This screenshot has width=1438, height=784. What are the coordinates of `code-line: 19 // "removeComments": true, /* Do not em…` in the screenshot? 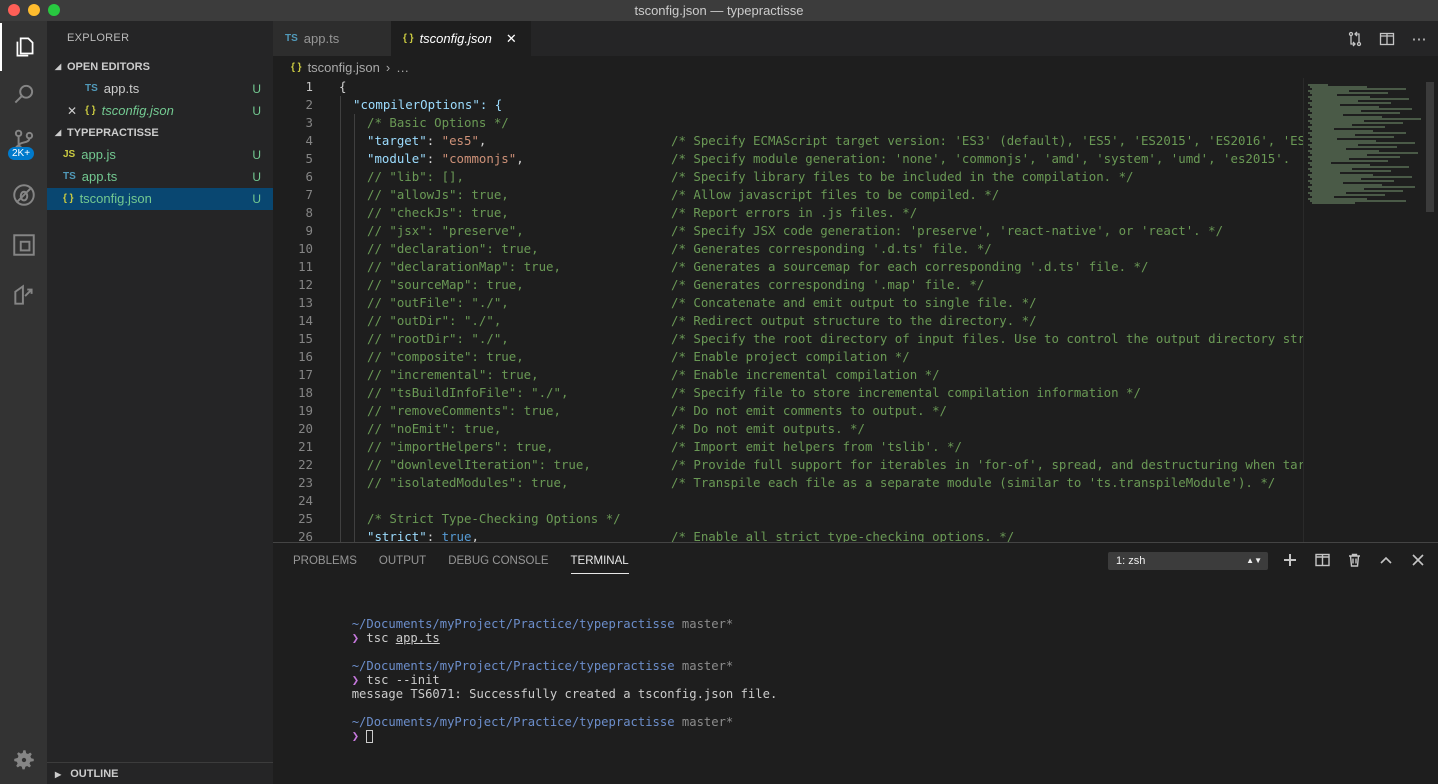 It's located at (788, 411).